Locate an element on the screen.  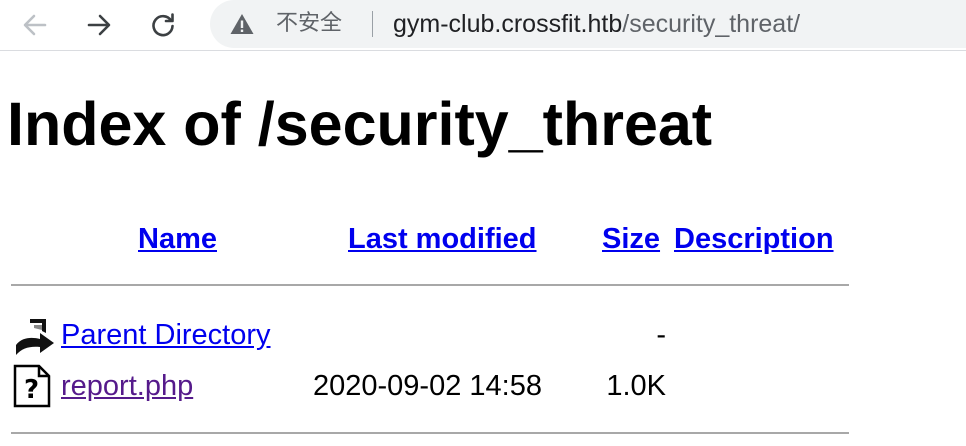
forward-button is located at coordinates (99, 25).